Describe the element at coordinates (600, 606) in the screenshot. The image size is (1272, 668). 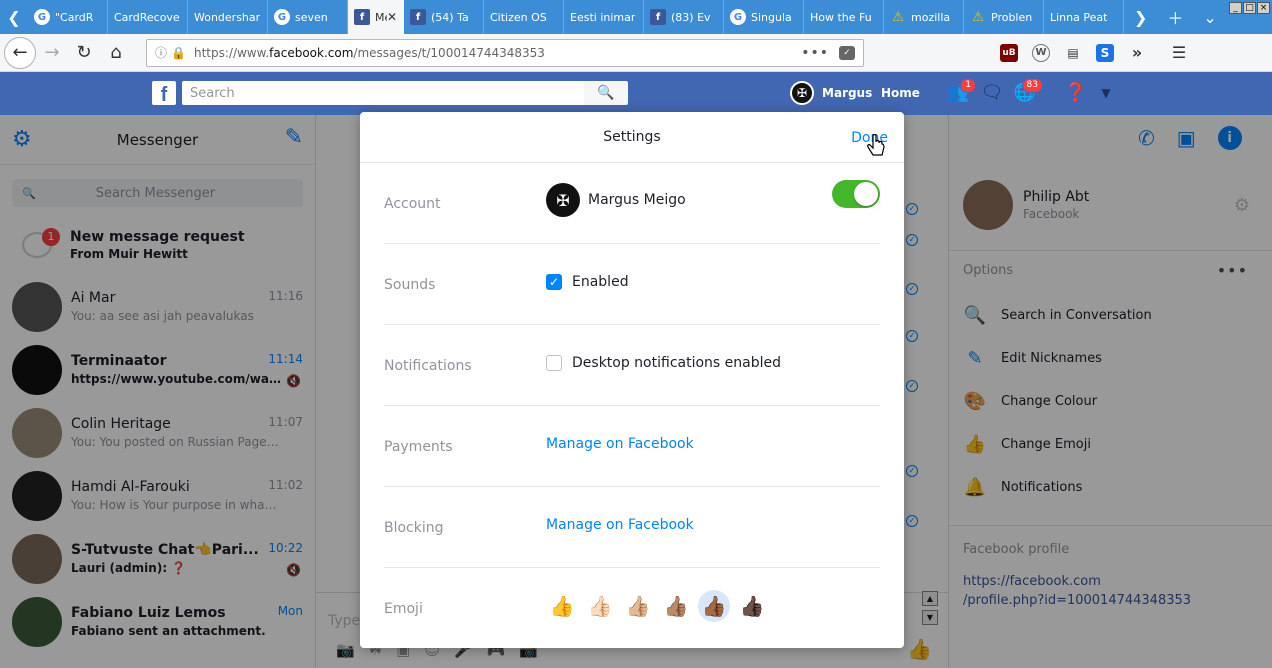
I see `thumbs-up-icon: 👍🏻` at that location.